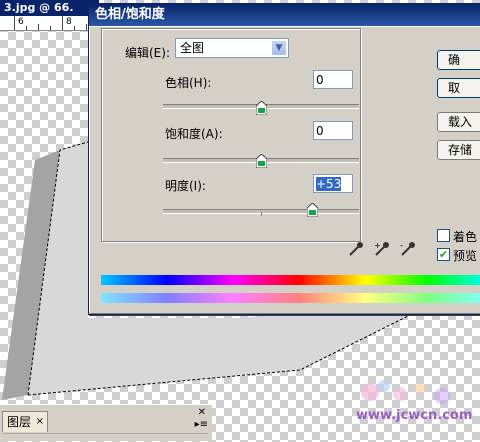 Image resolution: width=480 pixels, height=442 pixels. Describe the element at coordinates (408, 249) in the screenshot. I see `eyedropper-minus-icon: -` at that location.